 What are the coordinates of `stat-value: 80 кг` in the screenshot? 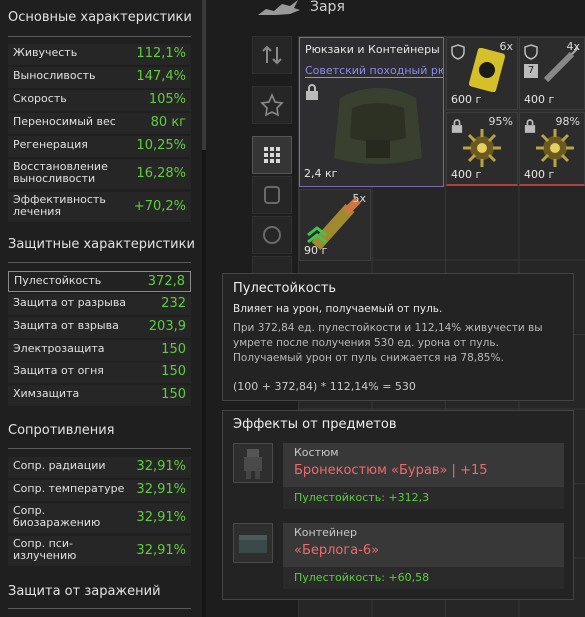 It's located at (168, 122).